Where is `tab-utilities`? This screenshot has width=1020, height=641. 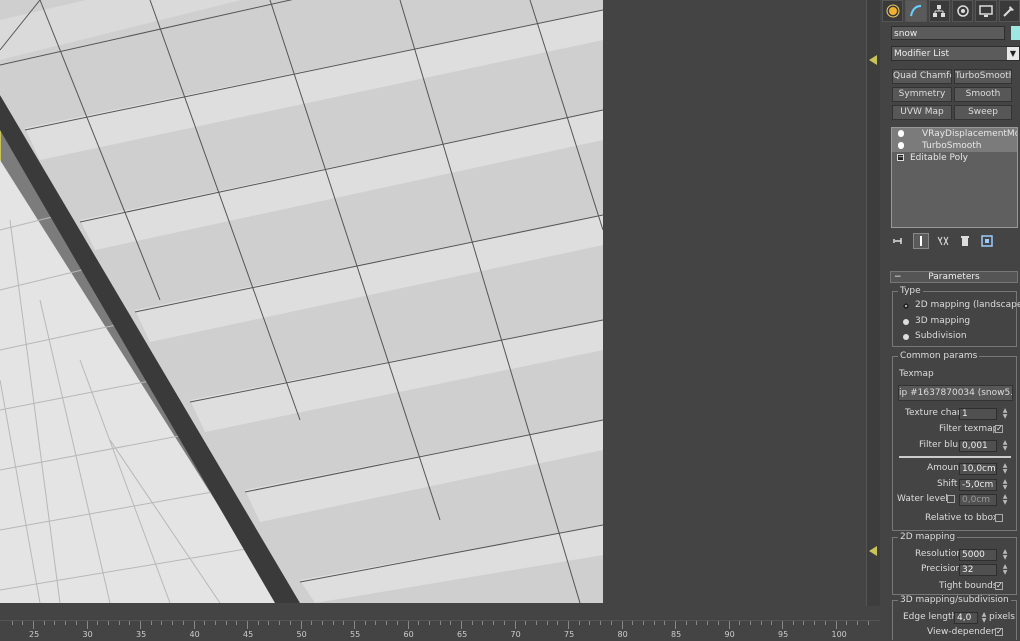
tab-utilities is located at coordinates (1009, 11).